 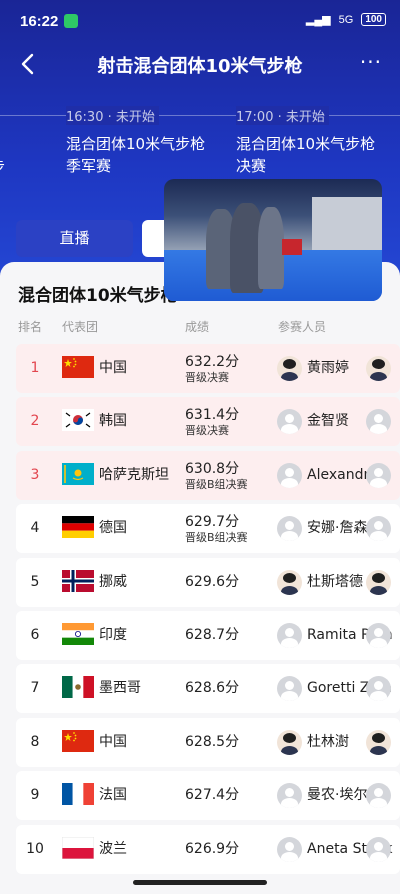 What do you see at coordinates (35, 635) in the screenshot?
I see `rank-number: 6` at bounding box center [35, 635].